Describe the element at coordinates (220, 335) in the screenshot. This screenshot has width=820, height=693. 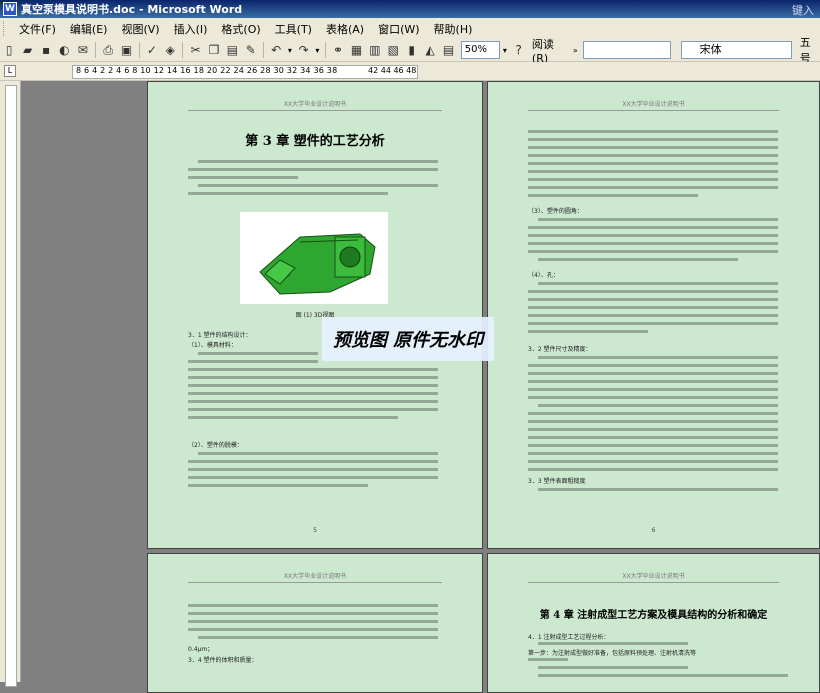
I see `section-3-1-title: 3．1 塑件的结构设计：` at that location.